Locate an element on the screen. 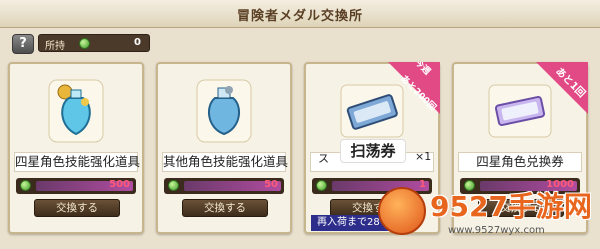 This screenshot has width=600, height=249. page-title: 冒険者メダル交換所 is located at coordinates (299, 16).